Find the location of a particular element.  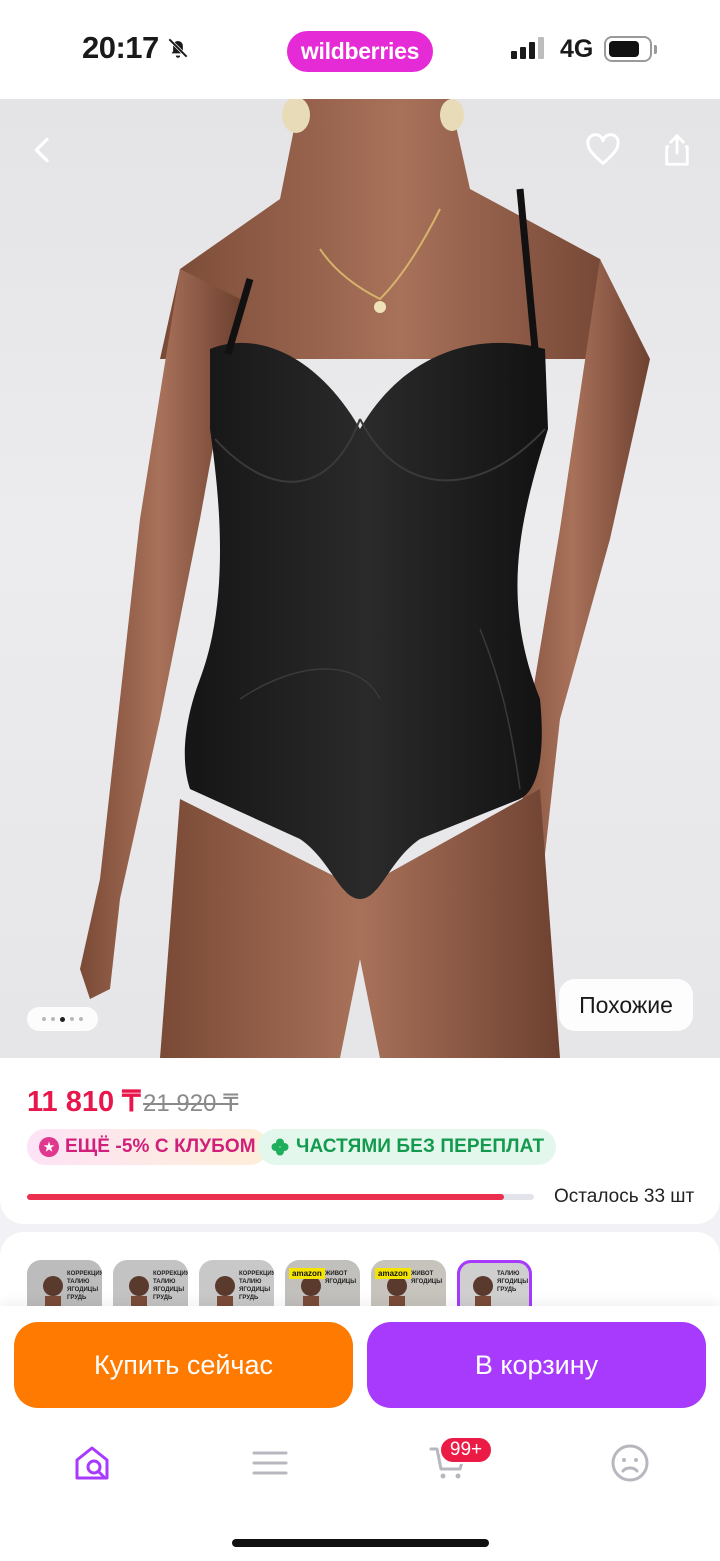

status-time: 20:17 is located at coordinates (136, 48).